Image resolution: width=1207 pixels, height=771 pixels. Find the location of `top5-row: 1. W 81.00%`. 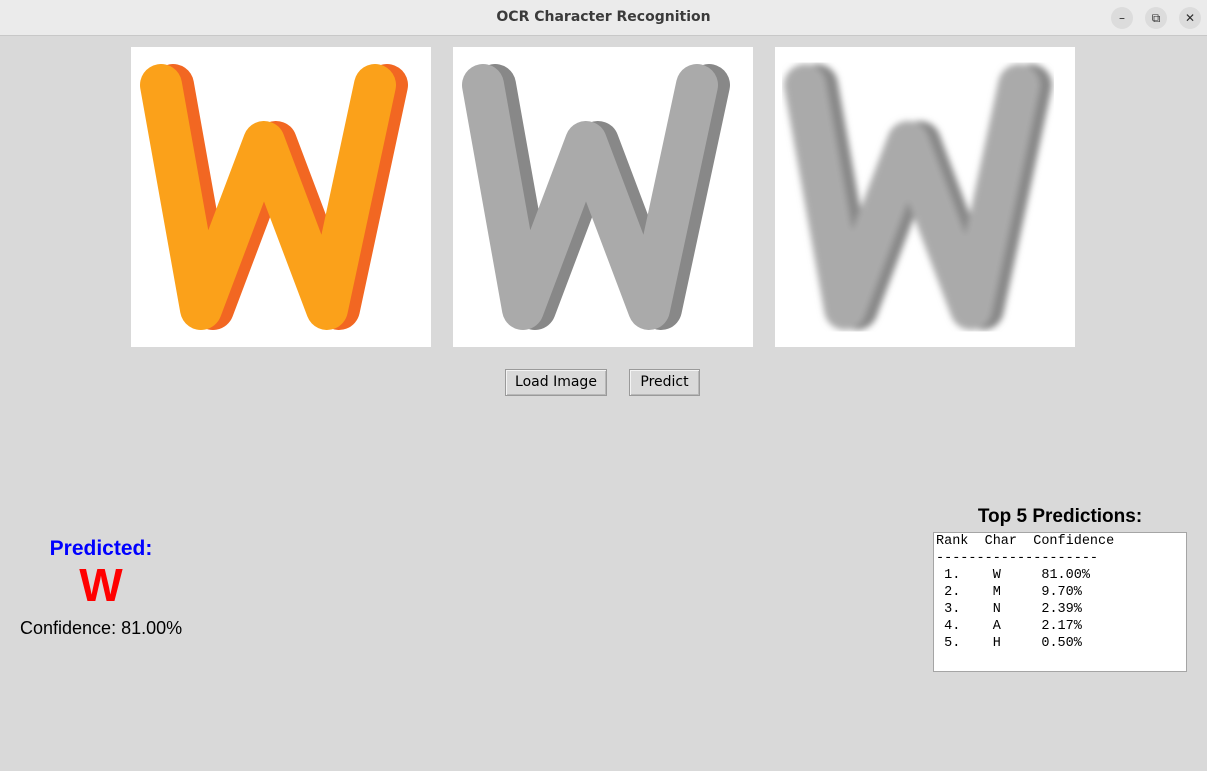

top5-row: 1. W 81.00% is located at coordinates (1060, 575).